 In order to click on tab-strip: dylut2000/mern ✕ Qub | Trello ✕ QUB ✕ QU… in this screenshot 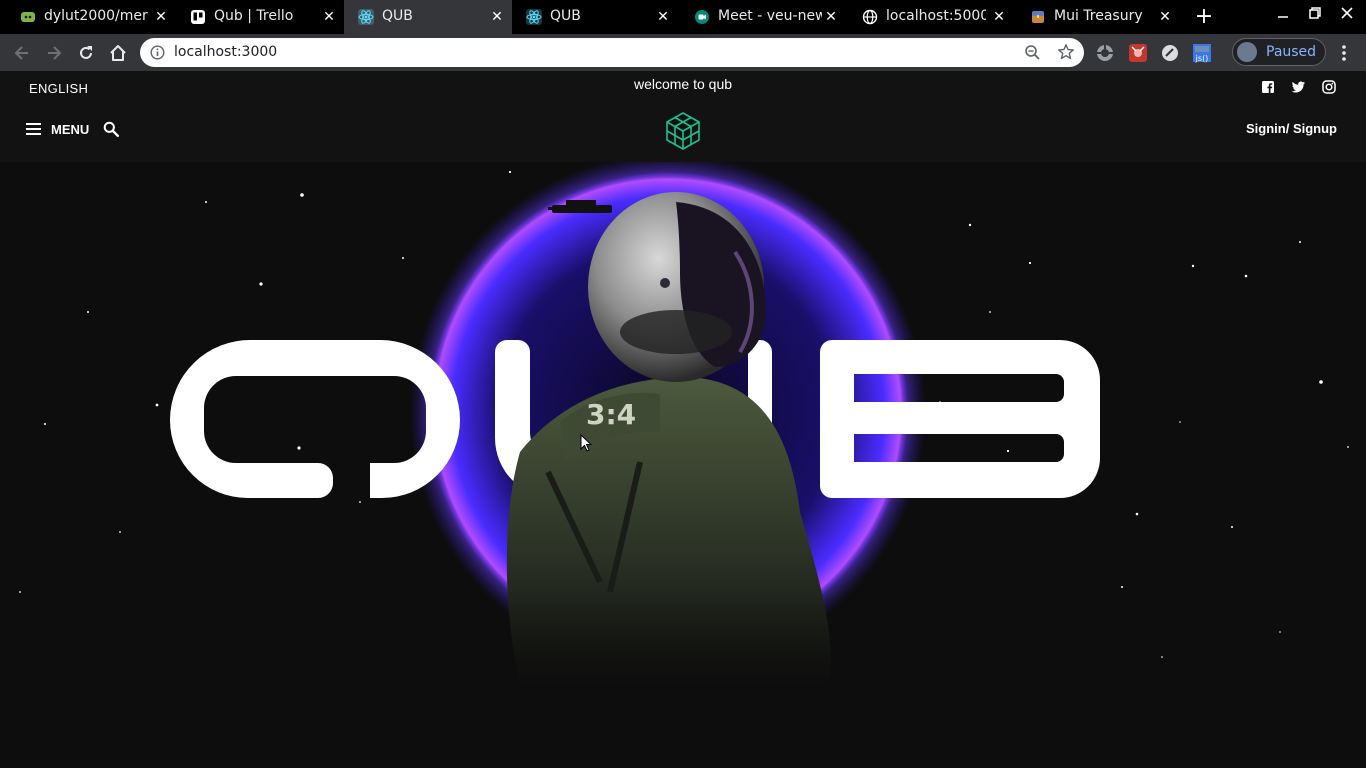, I will do `click(683, 17)`.